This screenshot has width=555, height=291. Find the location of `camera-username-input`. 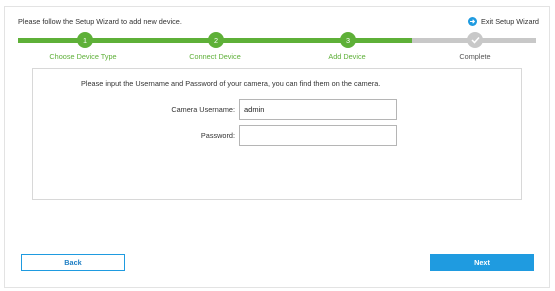

camera-username-input is located at coordinates (318, 109).